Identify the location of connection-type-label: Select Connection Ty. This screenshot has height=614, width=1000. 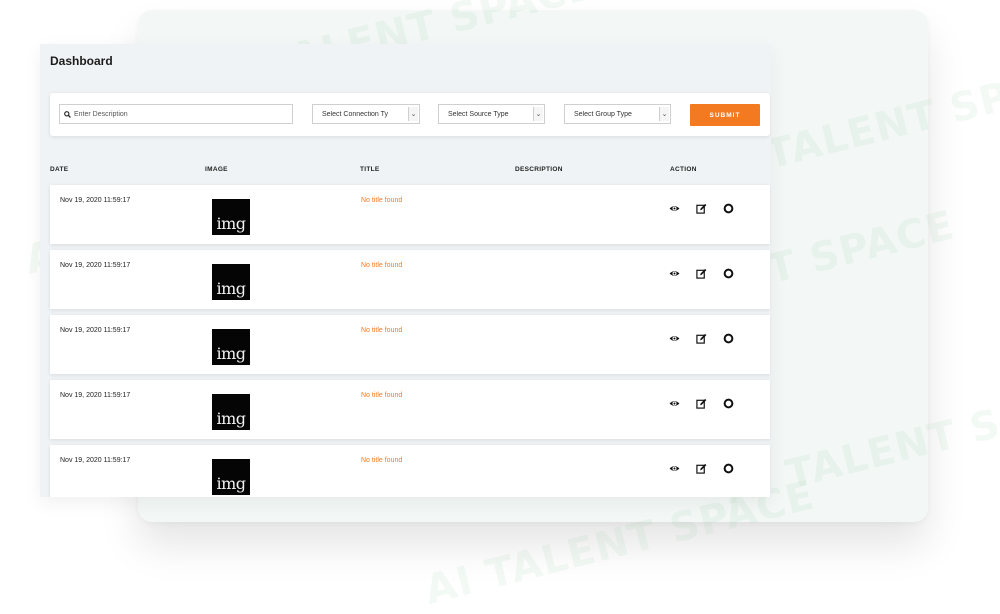
(355, 114).